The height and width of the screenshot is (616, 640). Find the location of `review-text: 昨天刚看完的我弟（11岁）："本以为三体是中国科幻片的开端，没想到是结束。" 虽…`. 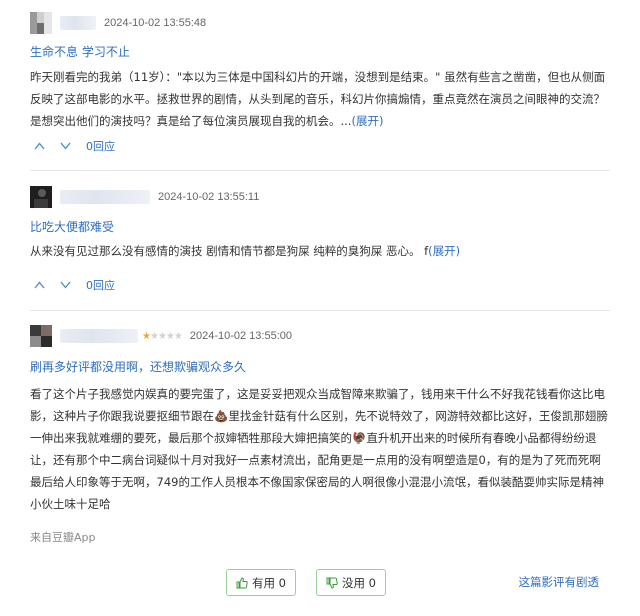

review-text: 昨天刚看完的我弟（11岁）："本以为三体是中国科幻片的开端，没想到是结束。" 虽… is located at coordinates (318, 99).